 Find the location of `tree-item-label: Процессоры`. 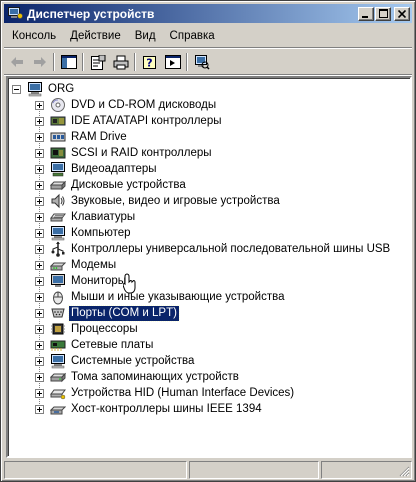

tree-item-label: Процессоры is located at coordinates (104, 328).